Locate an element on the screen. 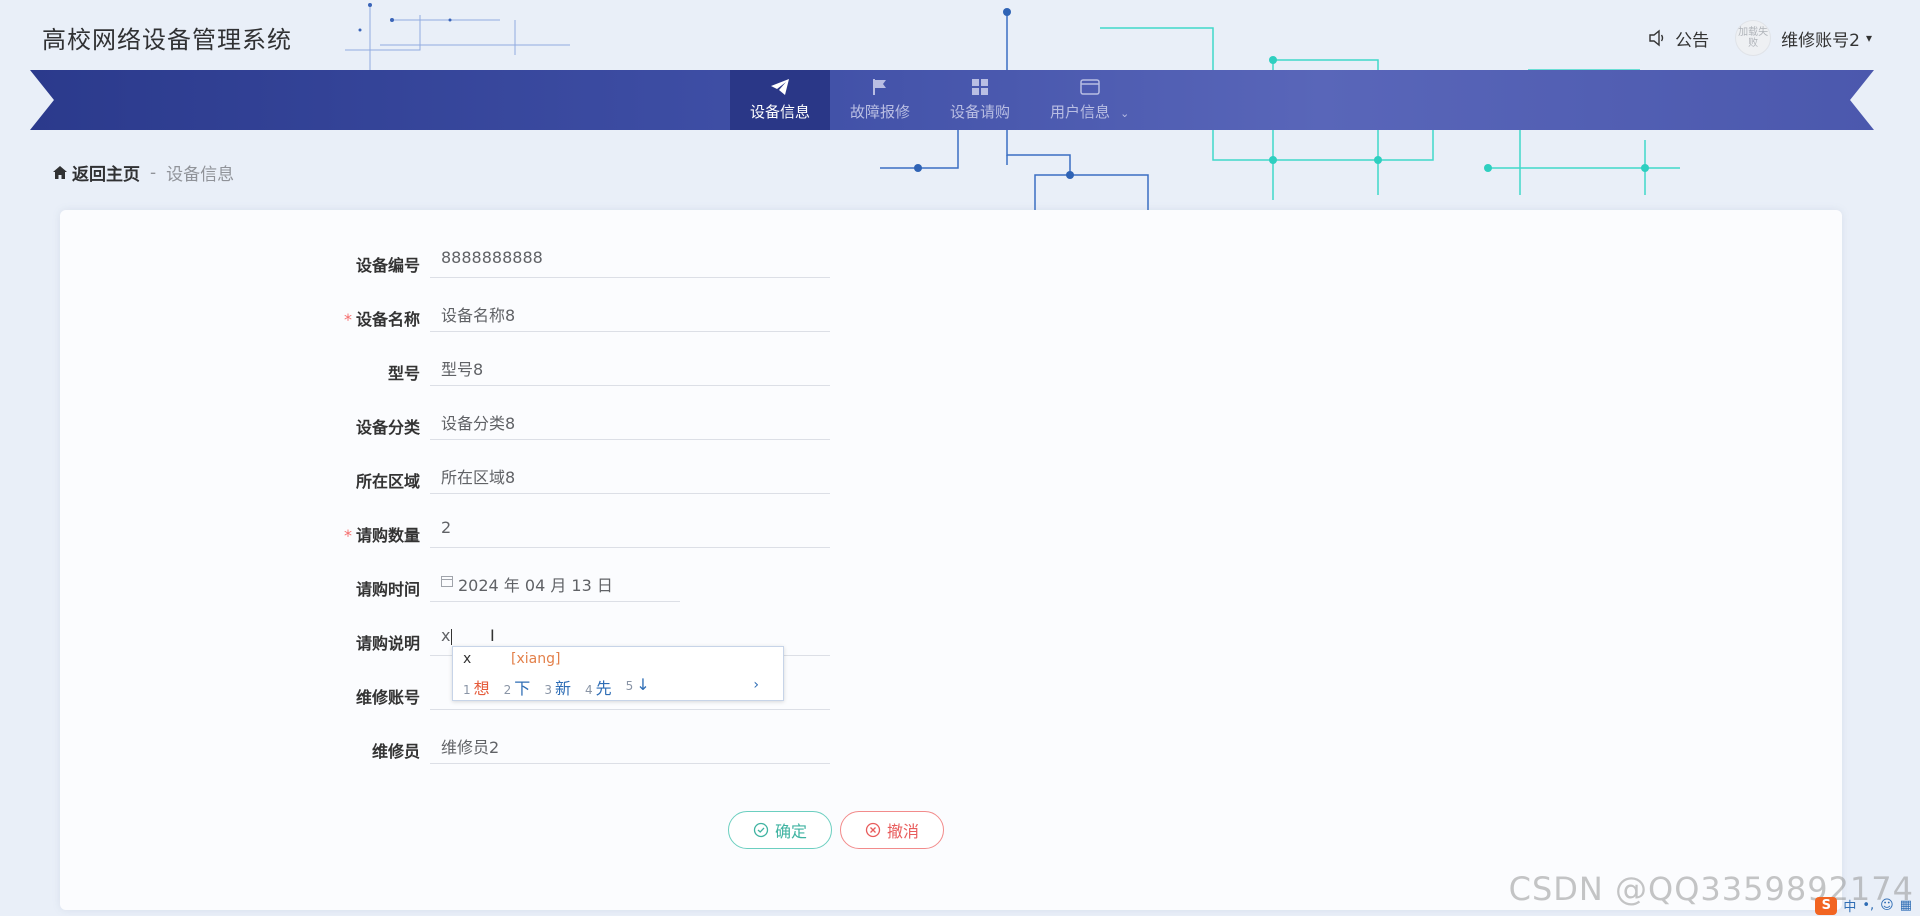 The height and width of the screenshot is (916, 1920). speaker-icon is located at coordinates (1656, 38).